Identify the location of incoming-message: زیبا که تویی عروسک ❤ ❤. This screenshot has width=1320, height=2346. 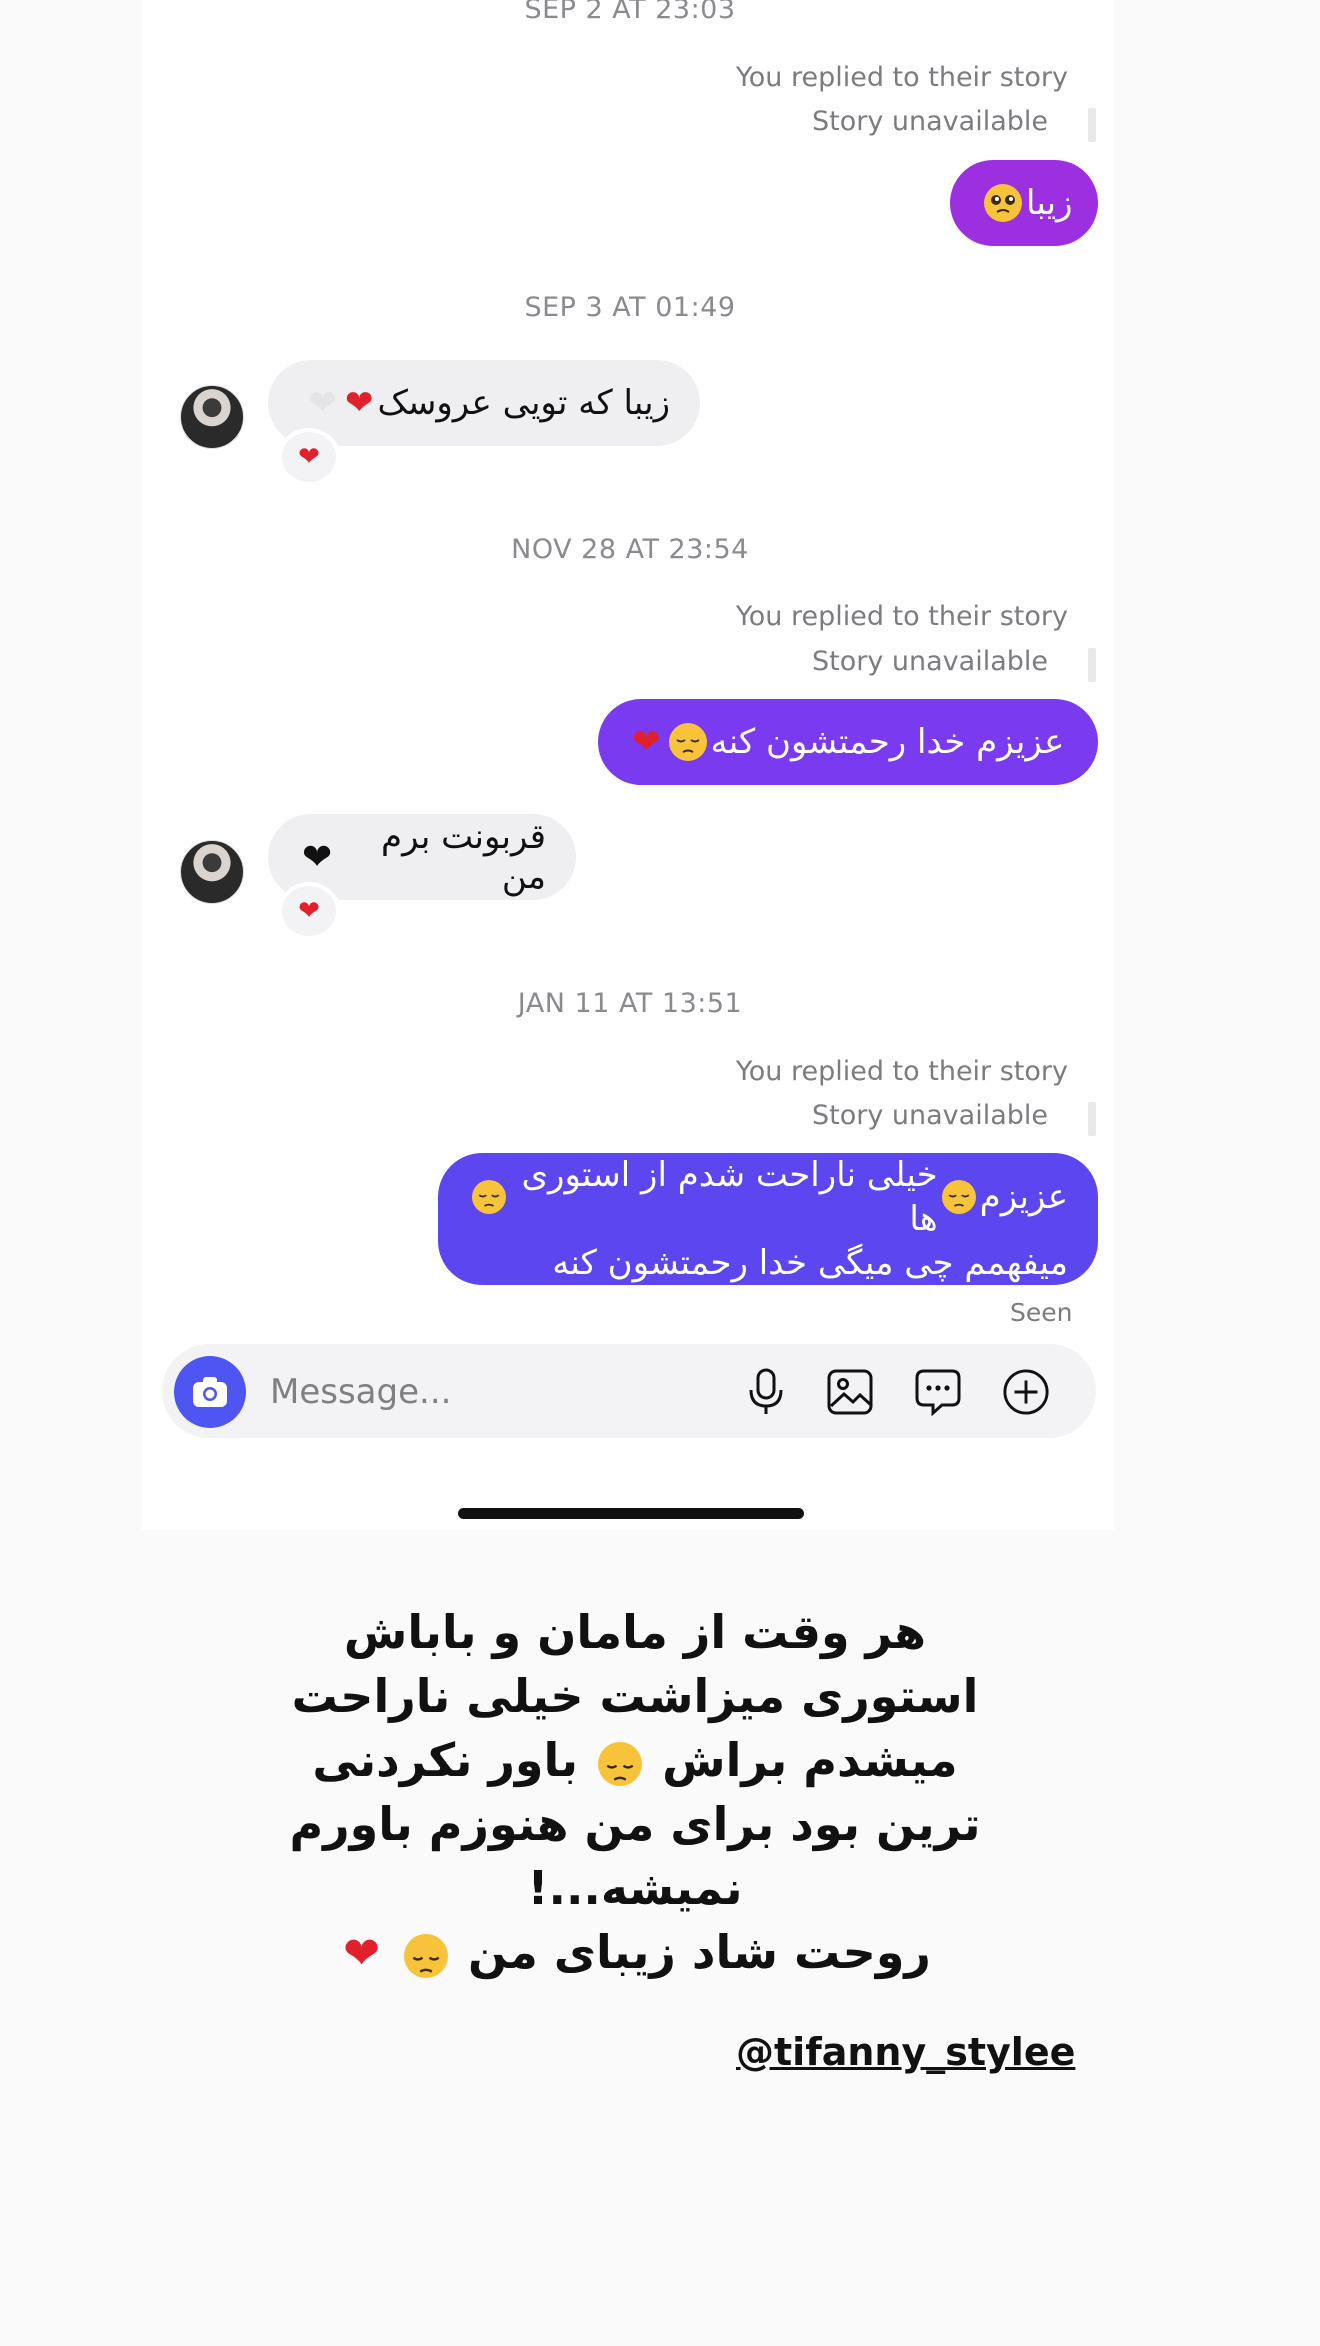
(484, 403).